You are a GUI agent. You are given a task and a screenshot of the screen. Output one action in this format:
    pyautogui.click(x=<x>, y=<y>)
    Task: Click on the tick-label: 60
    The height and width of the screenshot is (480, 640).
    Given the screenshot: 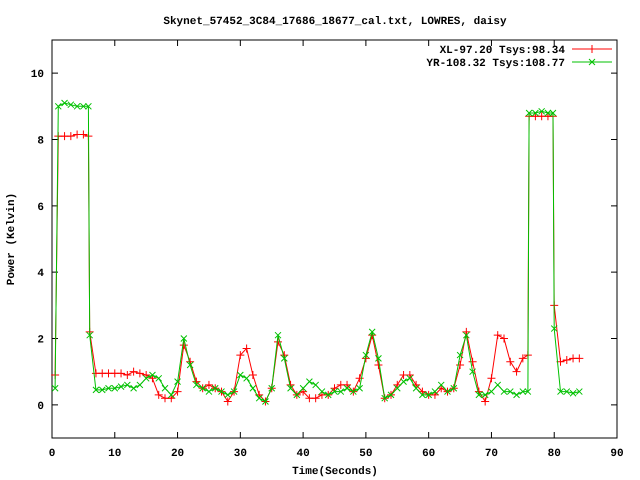 What is the action you would take?
    pyautogui.click(x=429, y=454)
    